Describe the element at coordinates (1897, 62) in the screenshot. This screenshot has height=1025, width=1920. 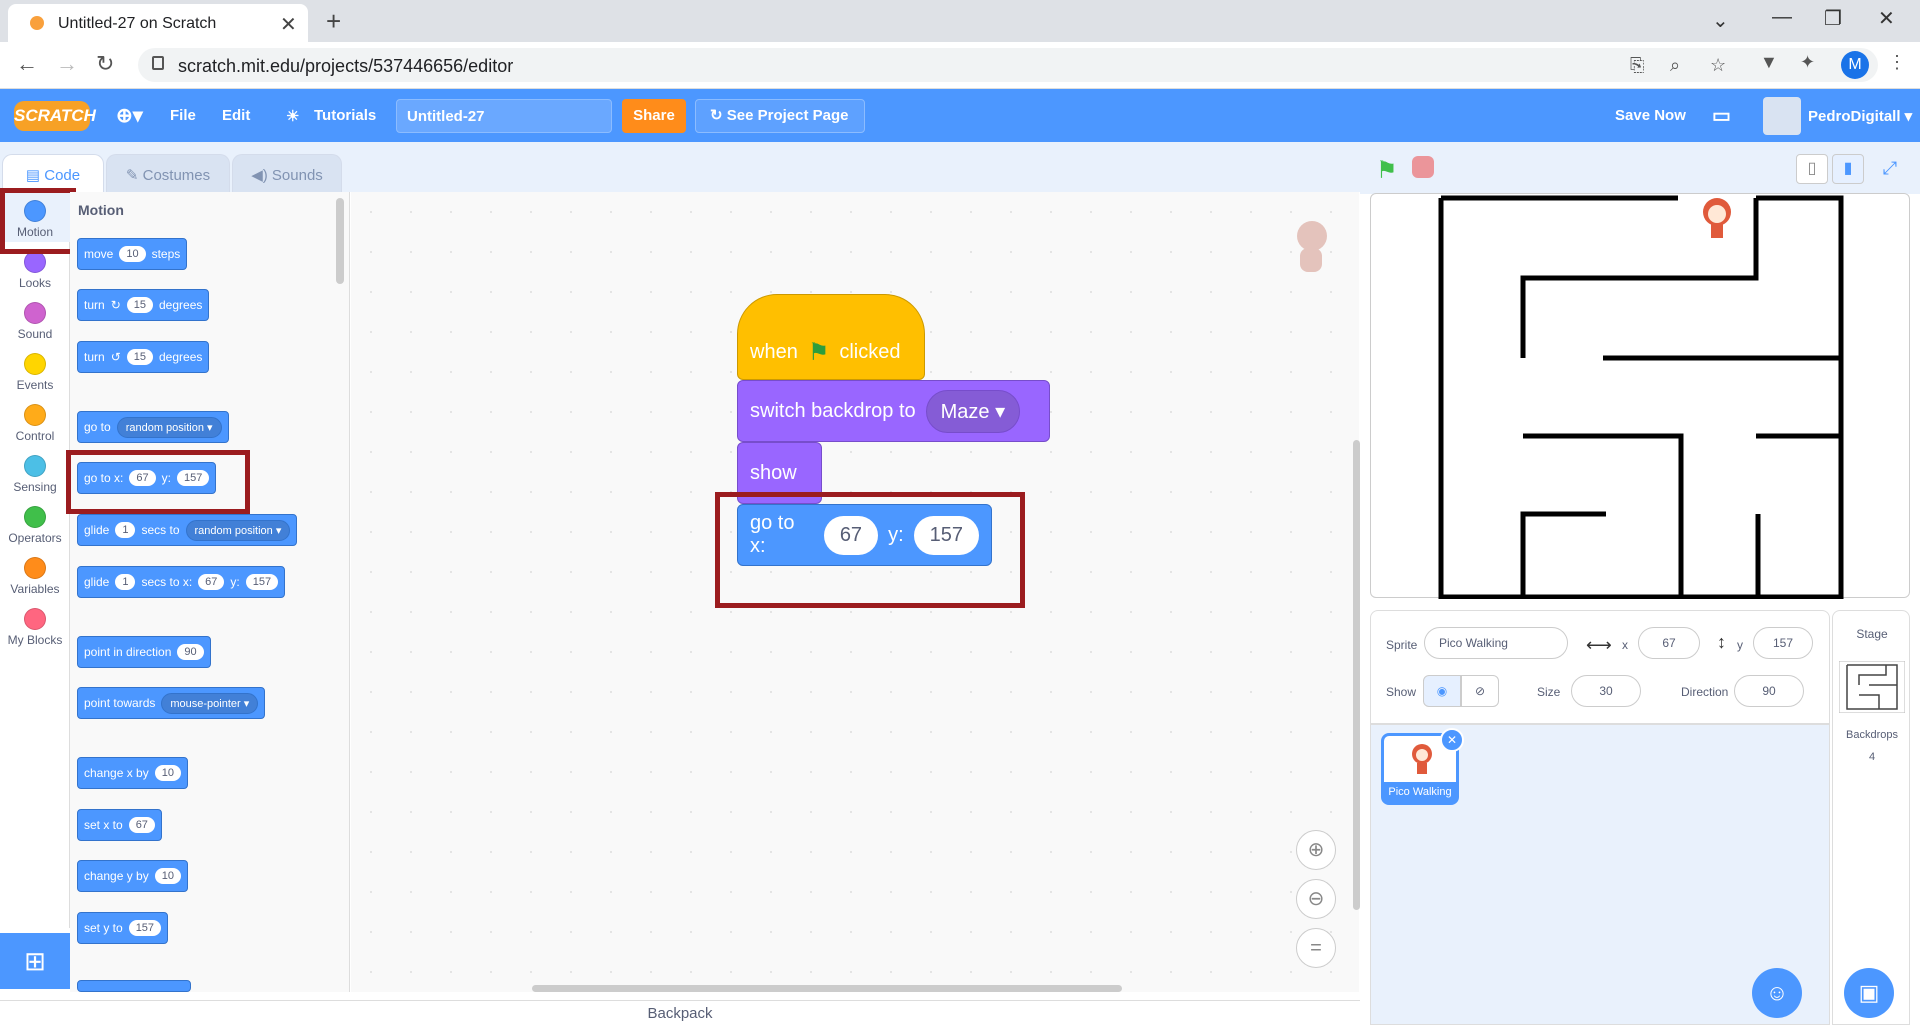
I see `menu-kebab-icon: ⋮` at that location.